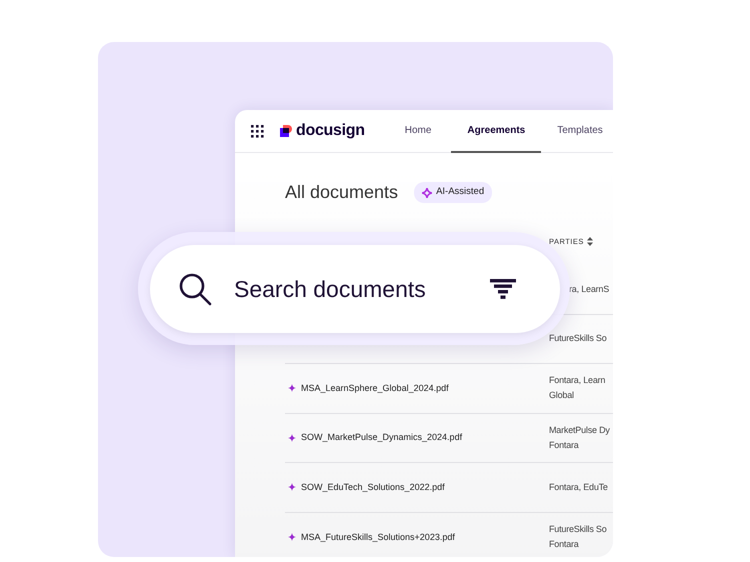  I want to click on filter-icon, so click(503, 289).